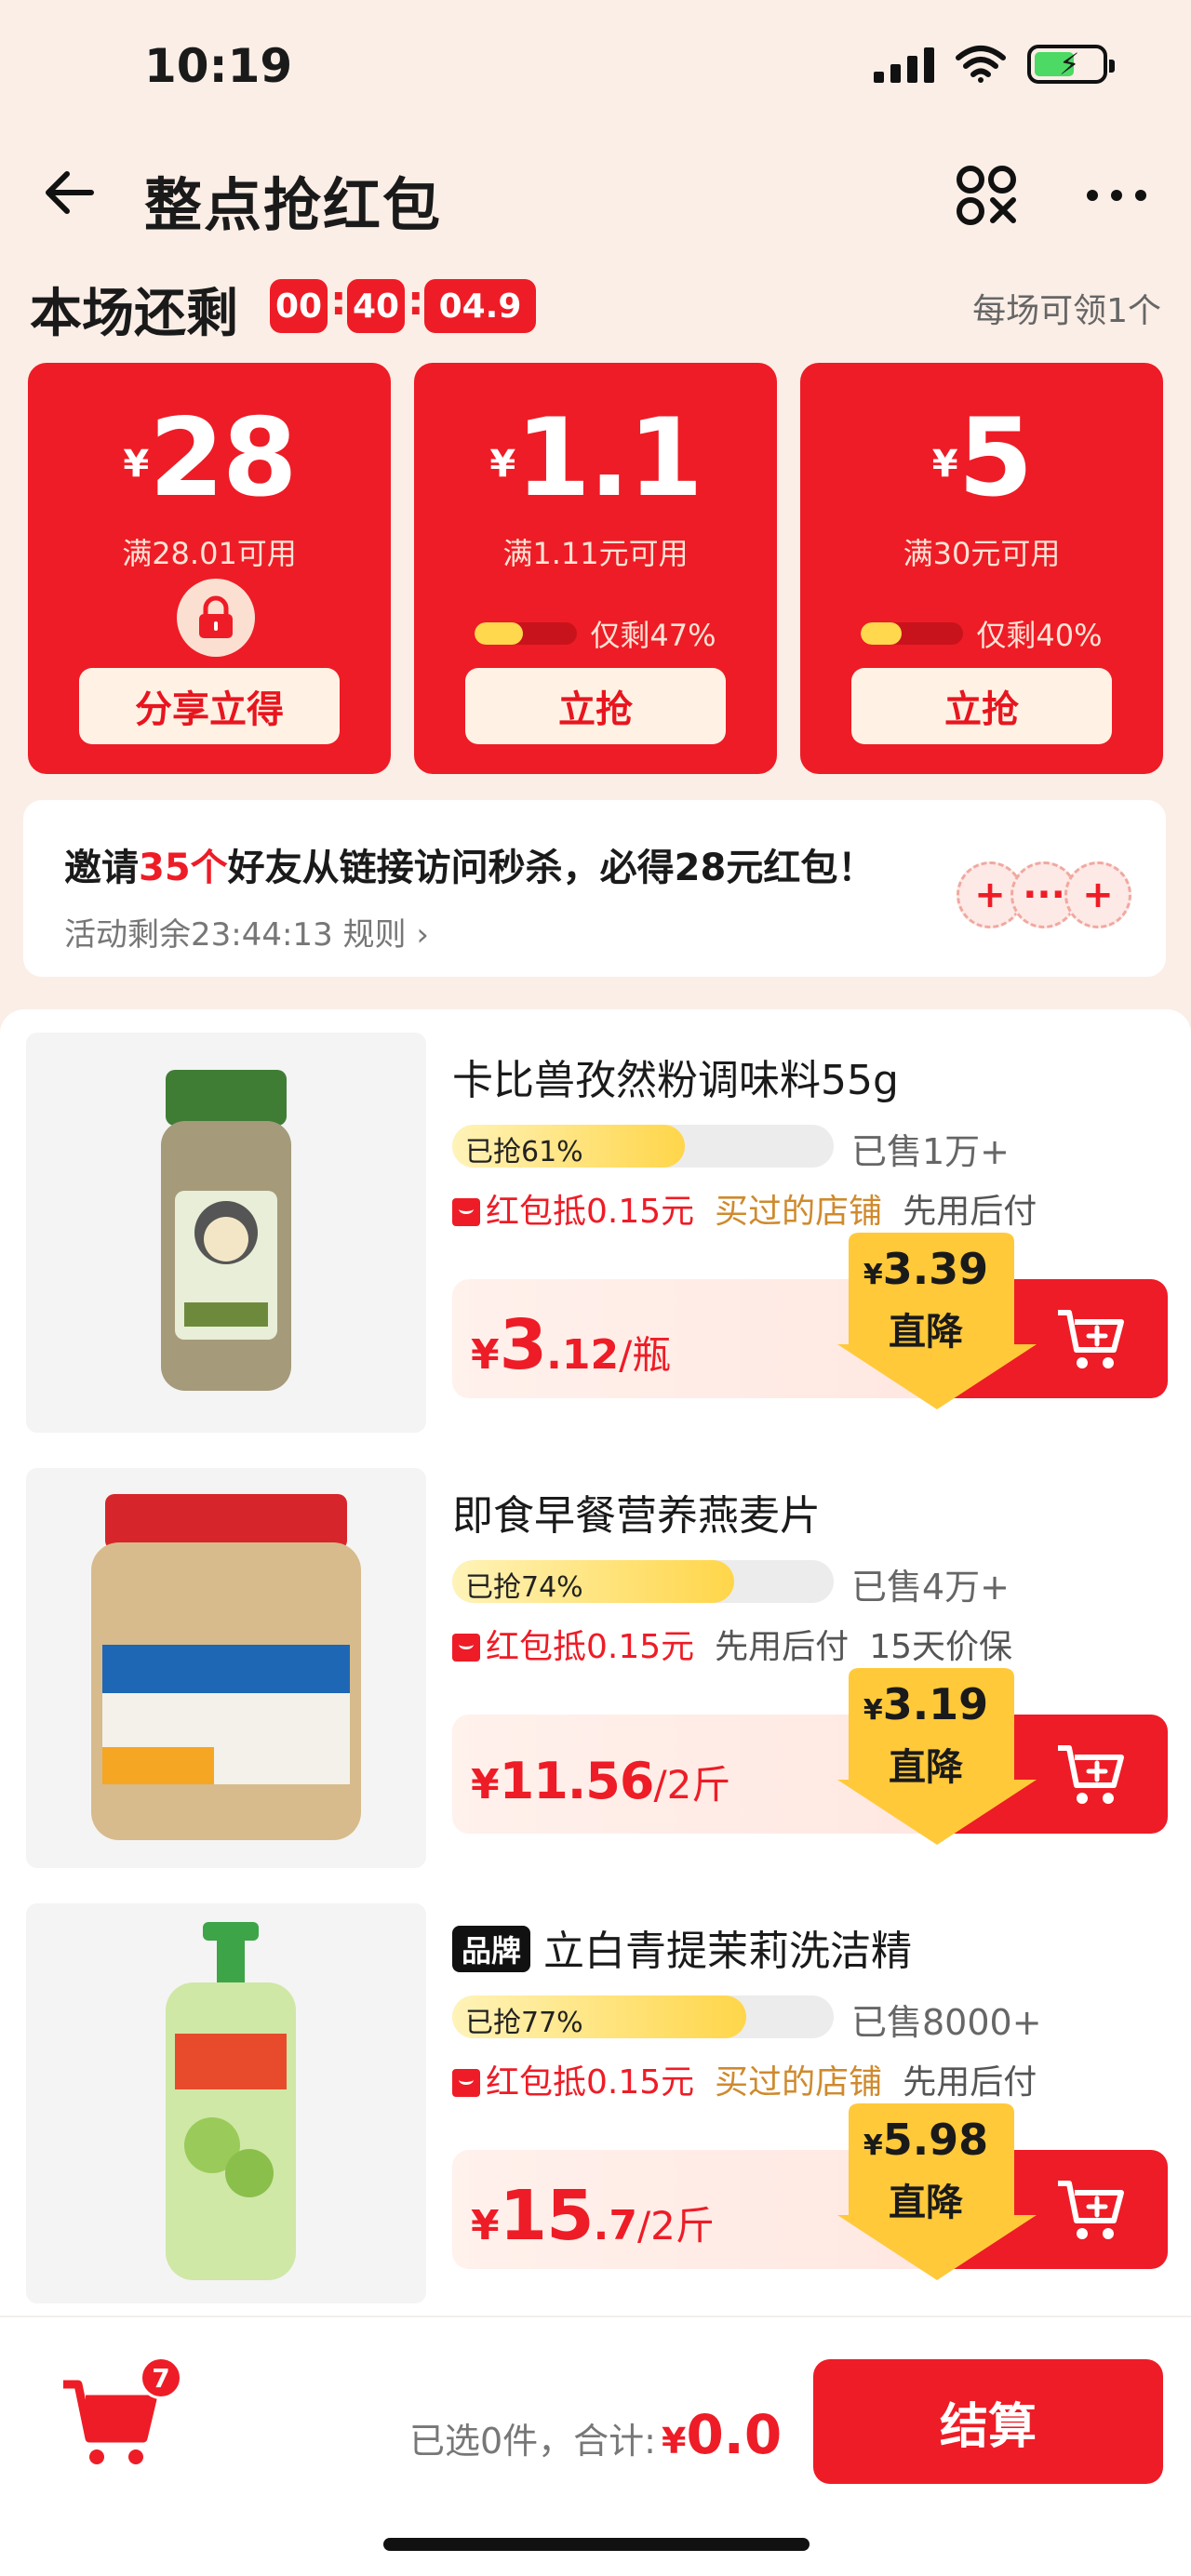 The height and width of the screenshot is (2576, 1191). Describe the element at coordinates (491, 1949) in the screenshot. I see `brand-badge: 品牌` at that location.